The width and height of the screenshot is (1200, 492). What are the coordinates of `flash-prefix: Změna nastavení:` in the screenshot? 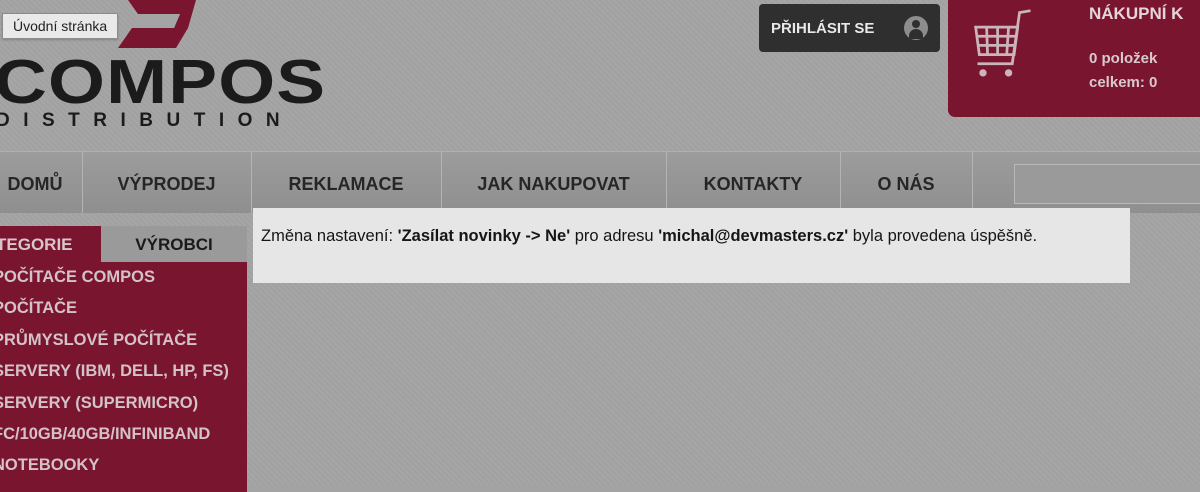 It's located at (329, 236).